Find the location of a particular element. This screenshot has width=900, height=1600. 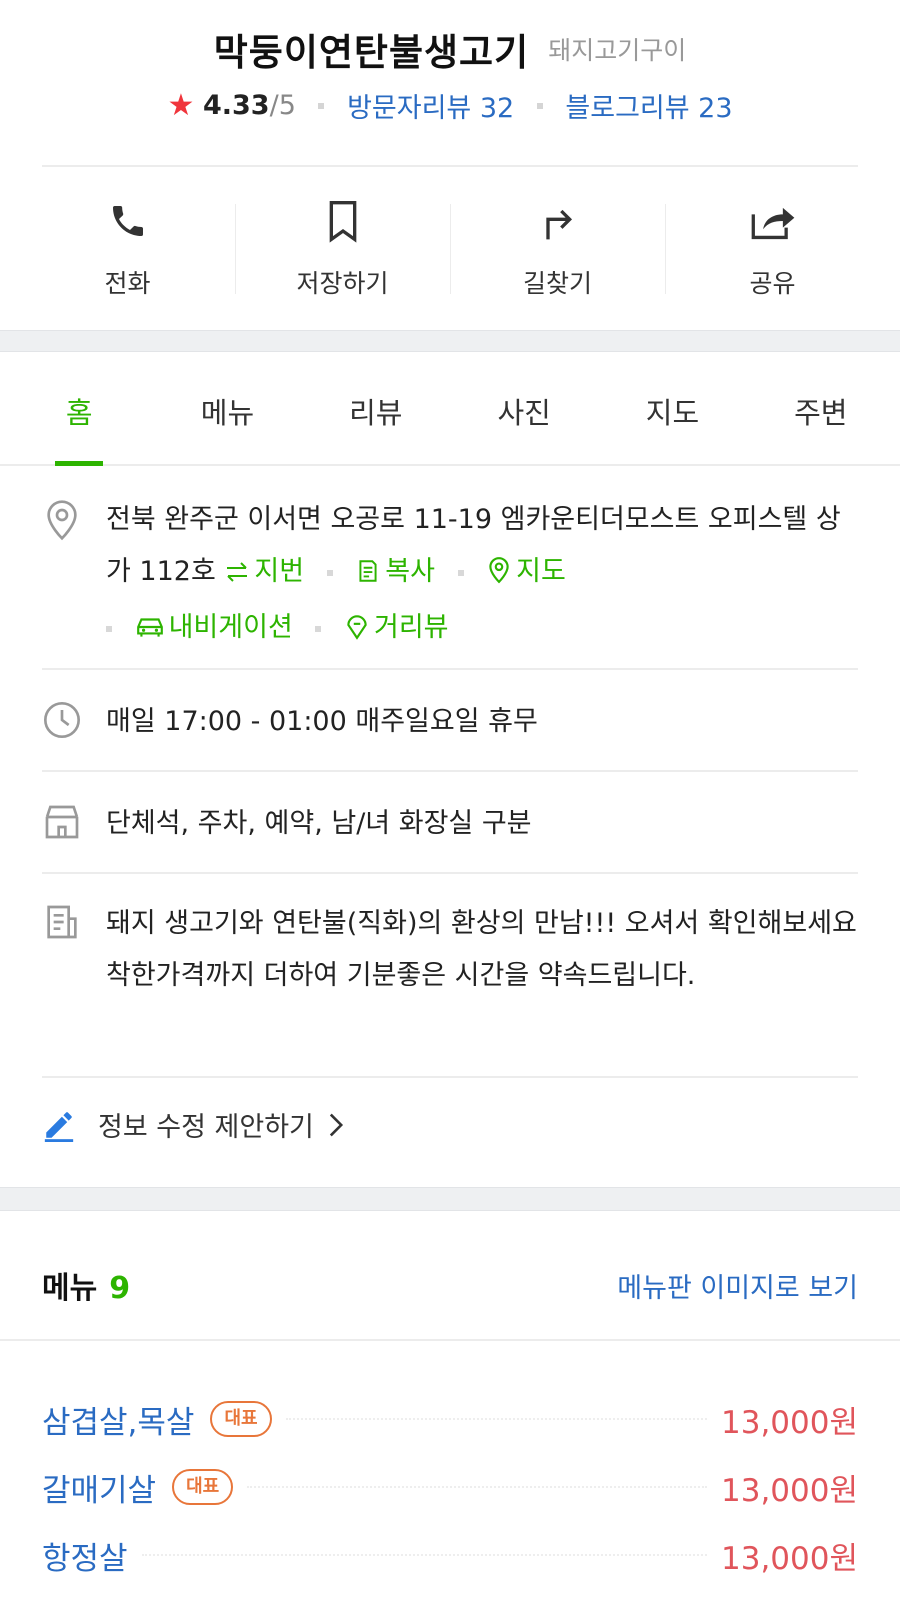

rating-max: /5 is located at coordinates (282, 105).